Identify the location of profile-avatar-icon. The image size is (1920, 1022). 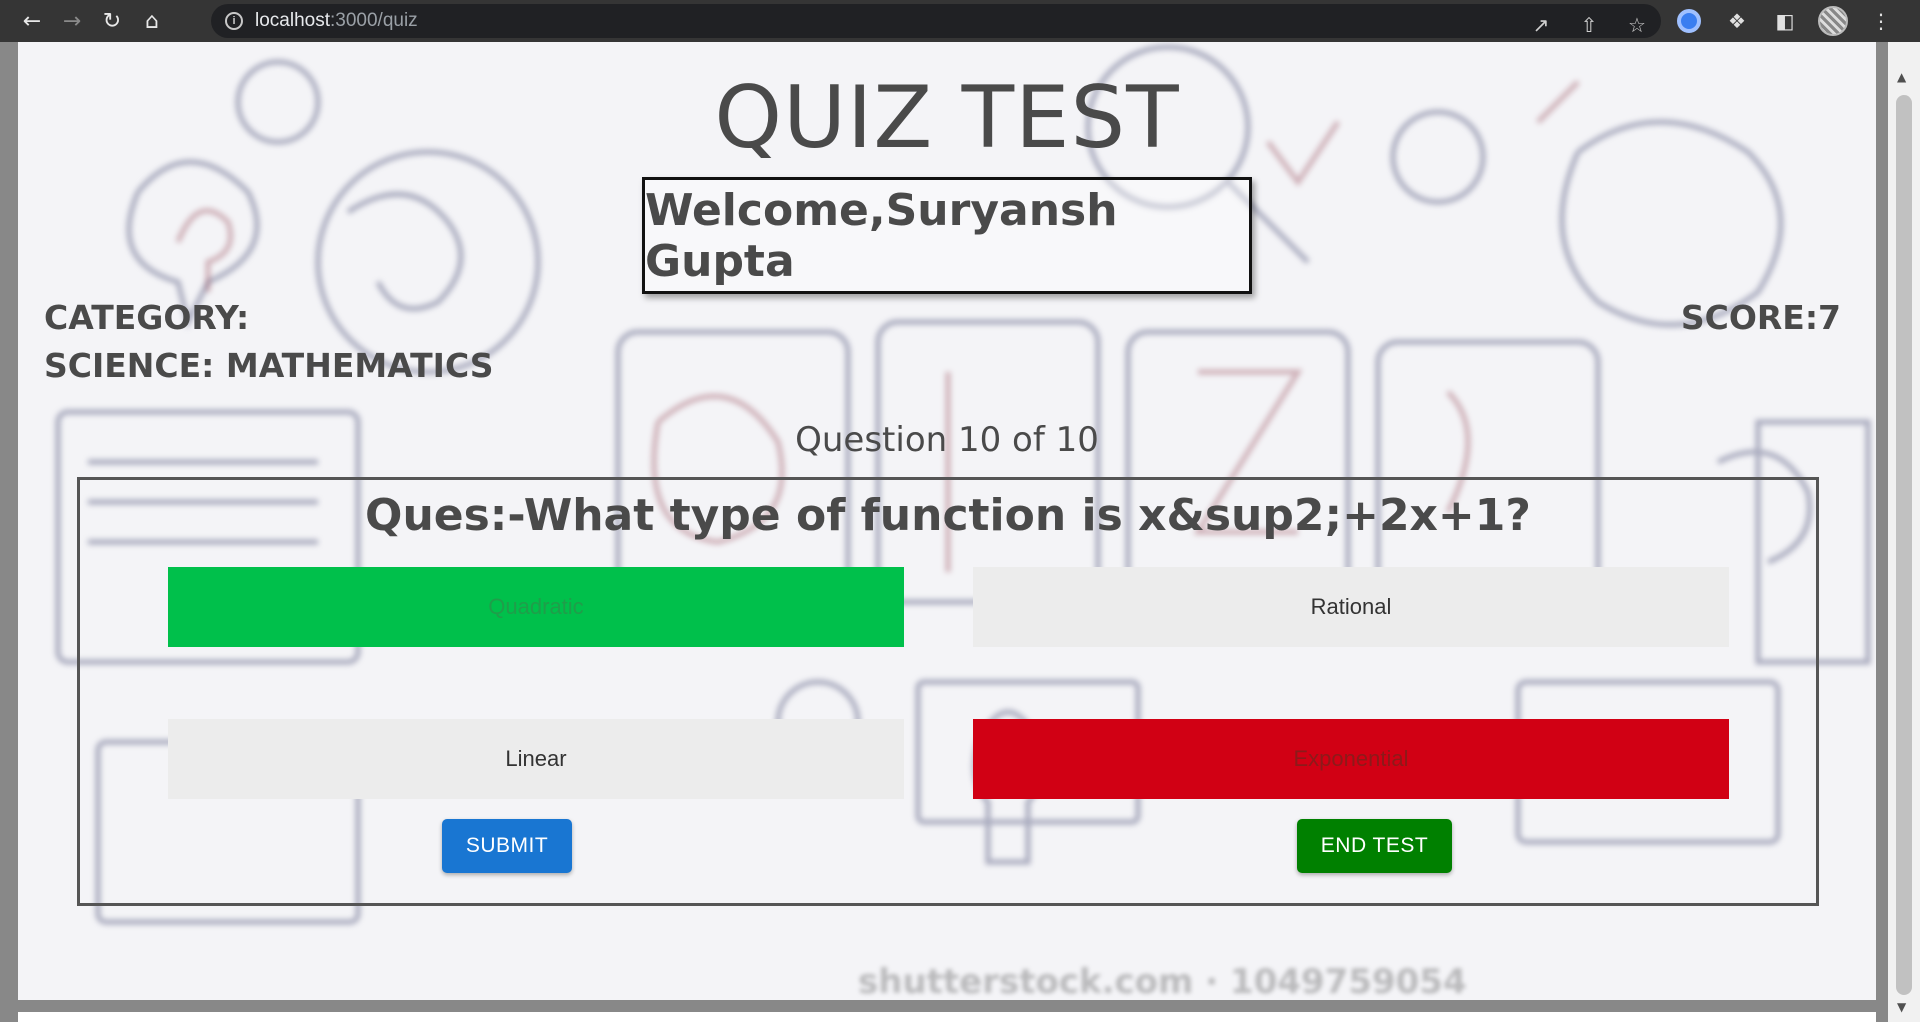
(1833, 21).